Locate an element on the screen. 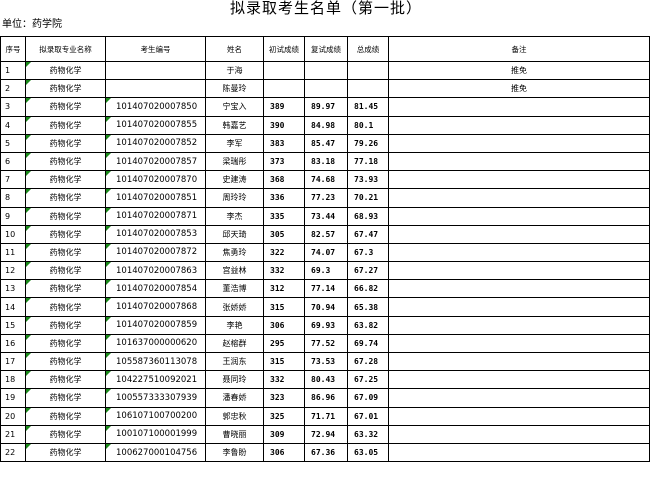  col-header-candidate-id: 考生编号 is located at coordinates (155, 49).